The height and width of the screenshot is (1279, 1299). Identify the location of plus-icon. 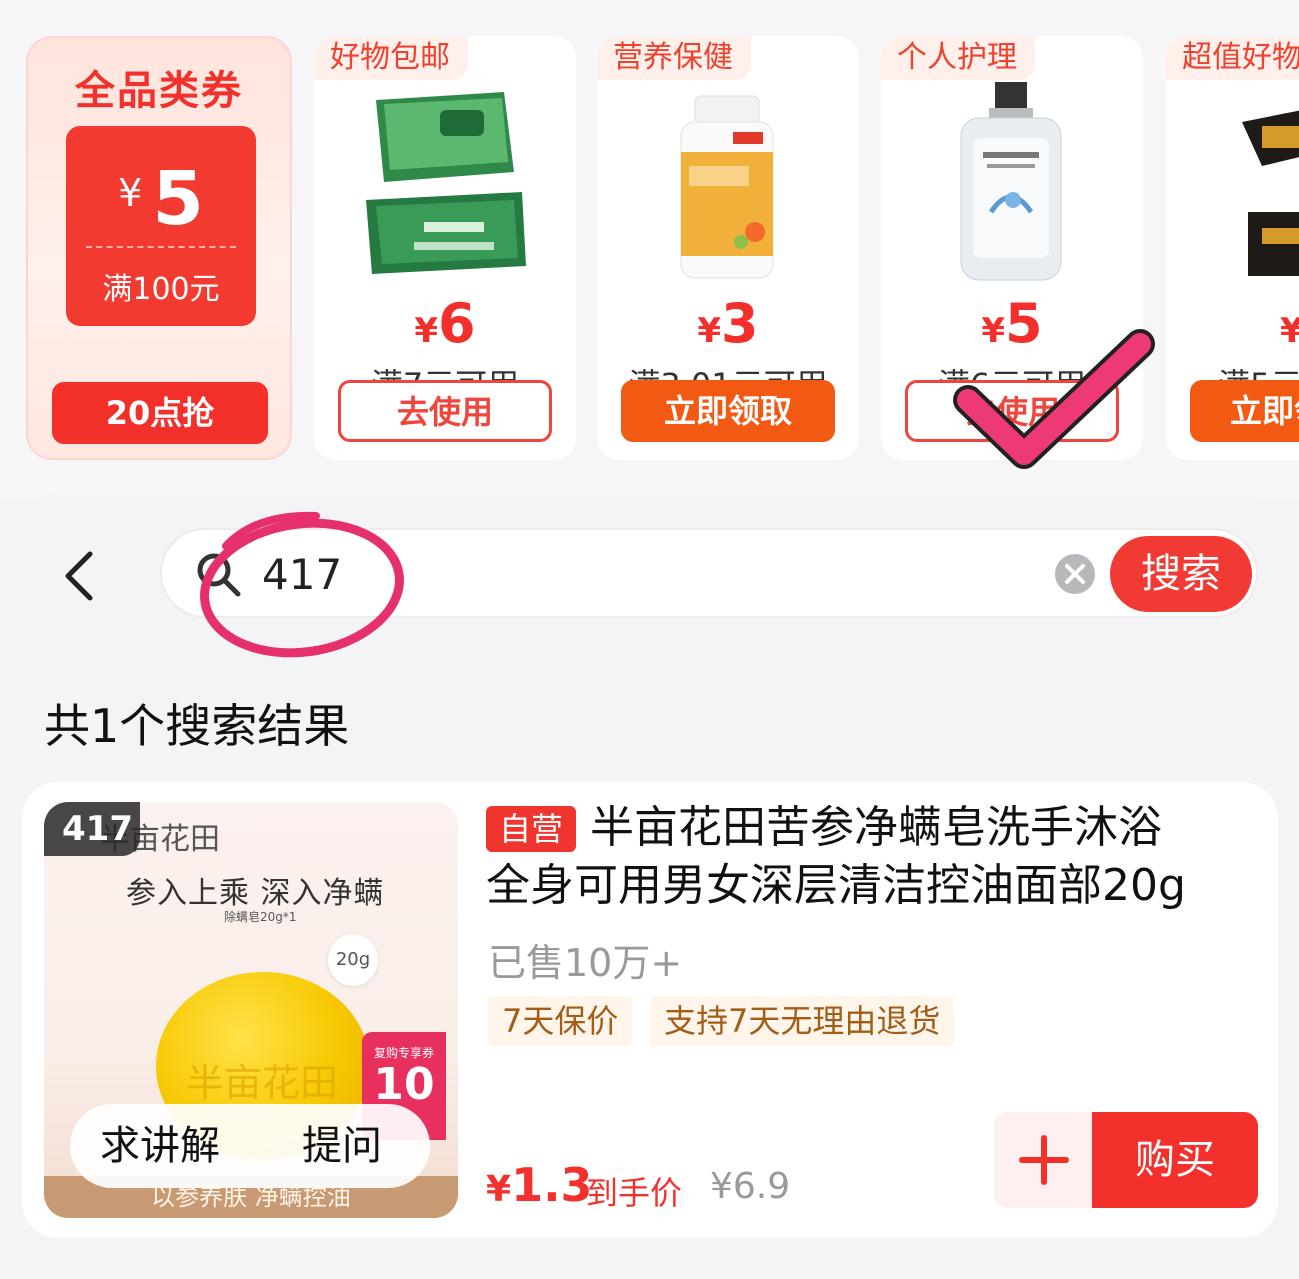
(1044, 1160).